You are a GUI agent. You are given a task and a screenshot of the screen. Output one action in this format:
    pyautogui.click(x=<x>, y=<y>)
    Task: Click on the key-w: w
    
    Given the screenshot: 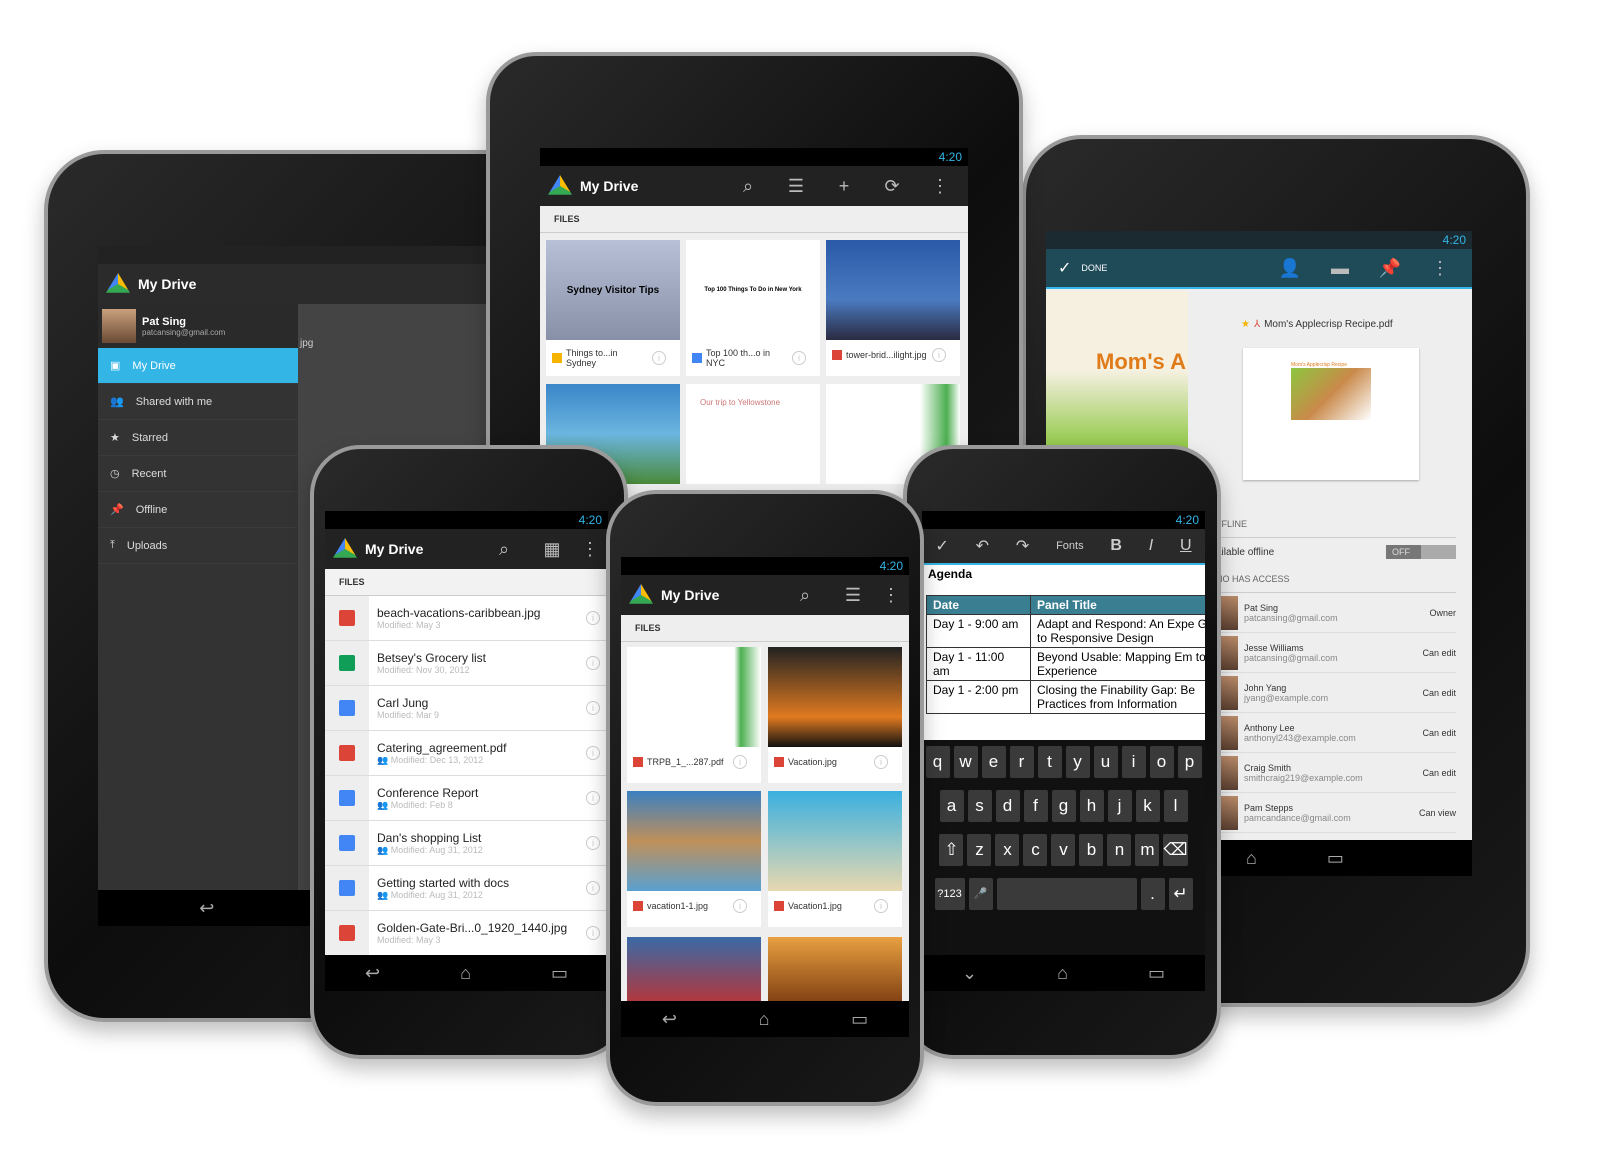 What is the action you would take?
    pyautogui.click(x=965, y=762)
    